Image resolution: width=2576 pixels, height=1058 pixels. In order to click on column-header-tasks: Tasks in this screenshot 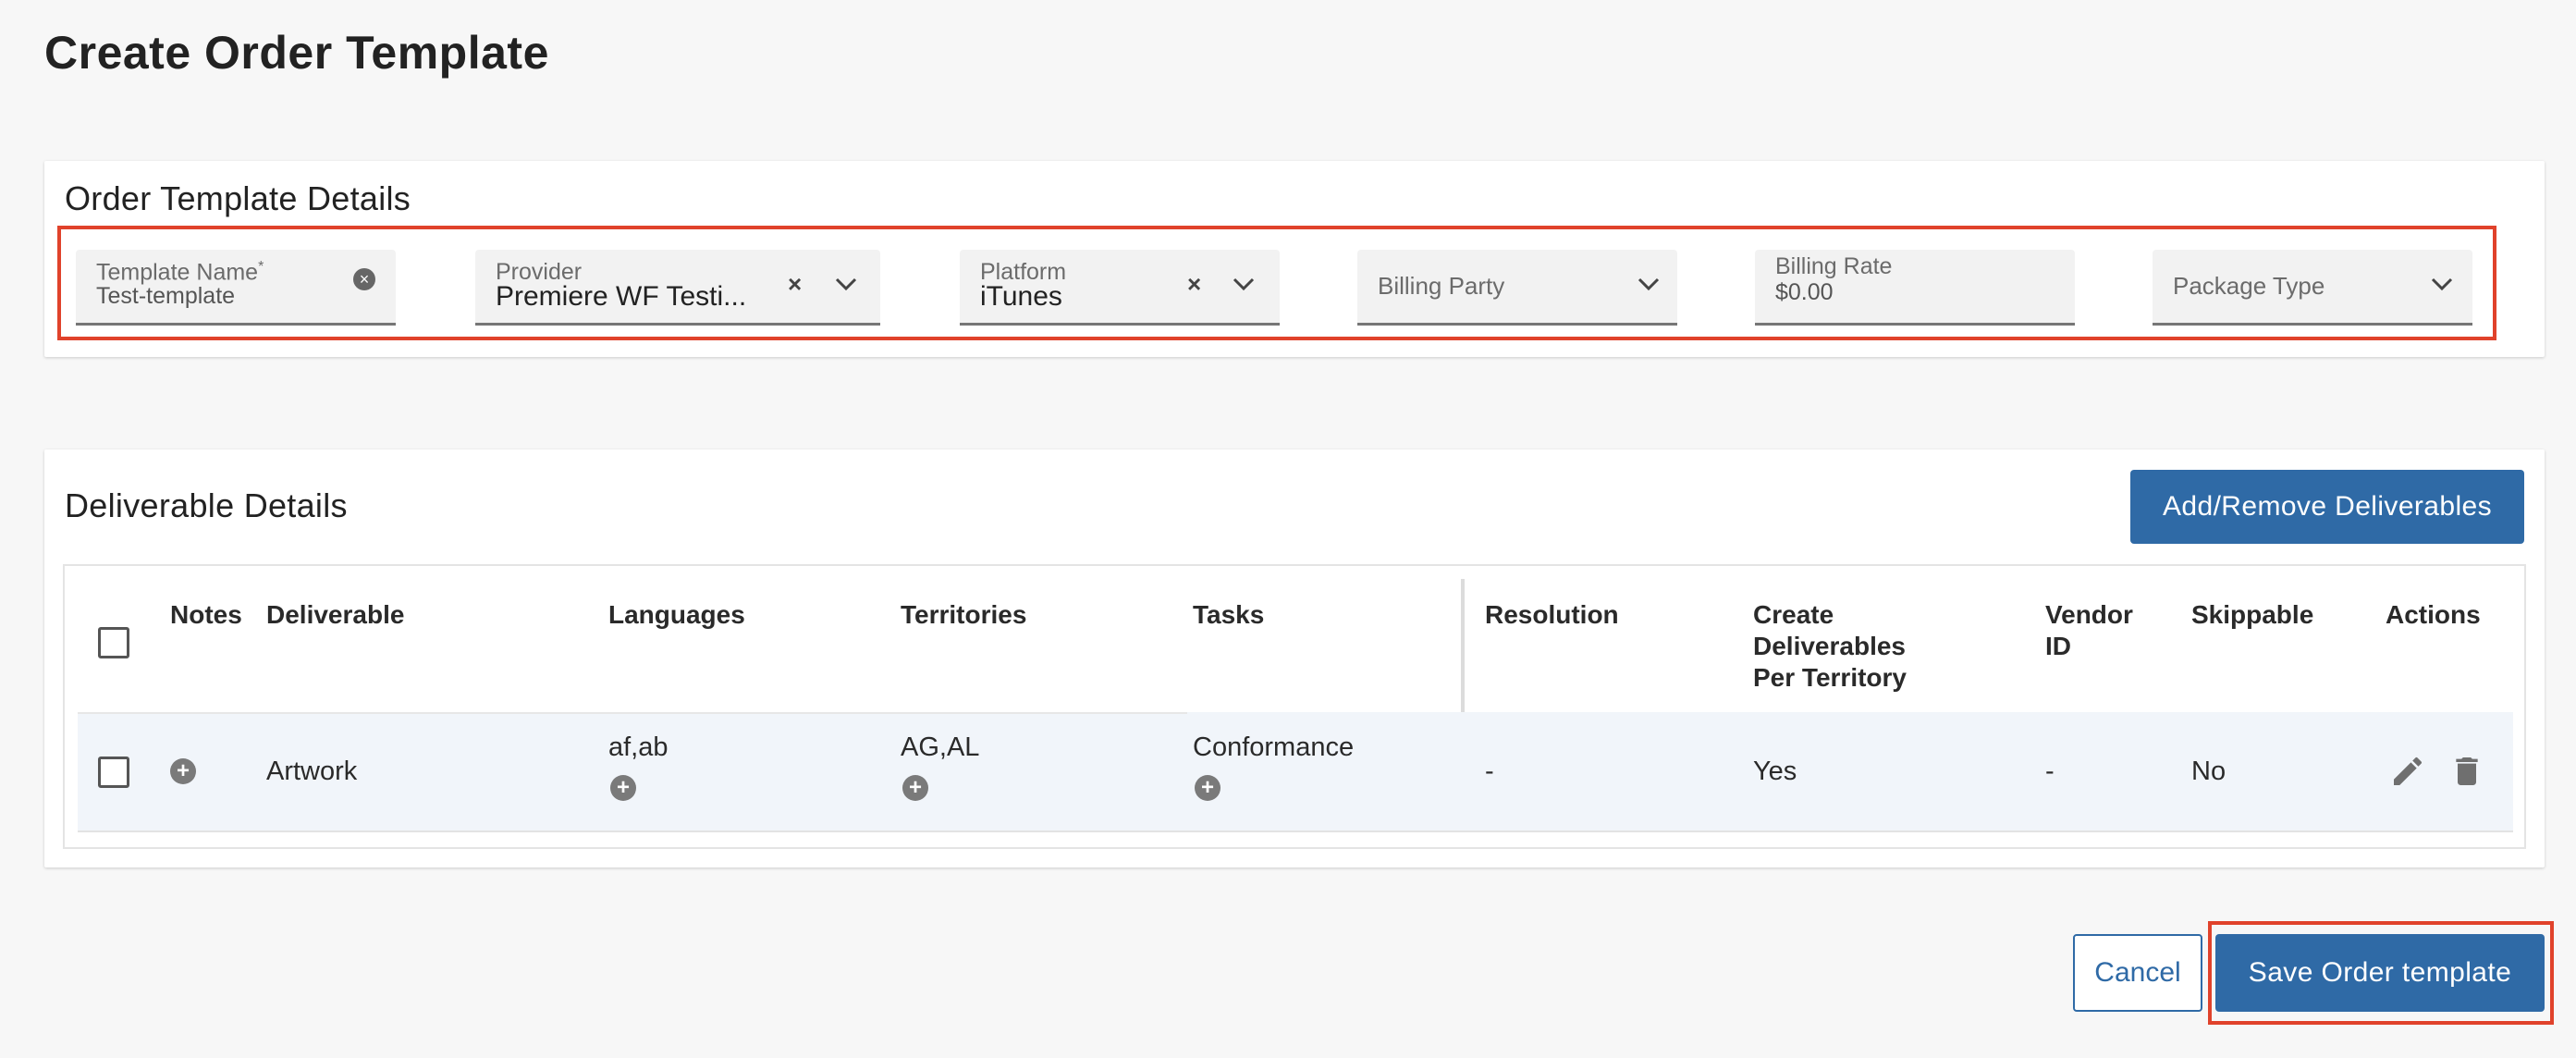, I will do `click(1229, 615)`.